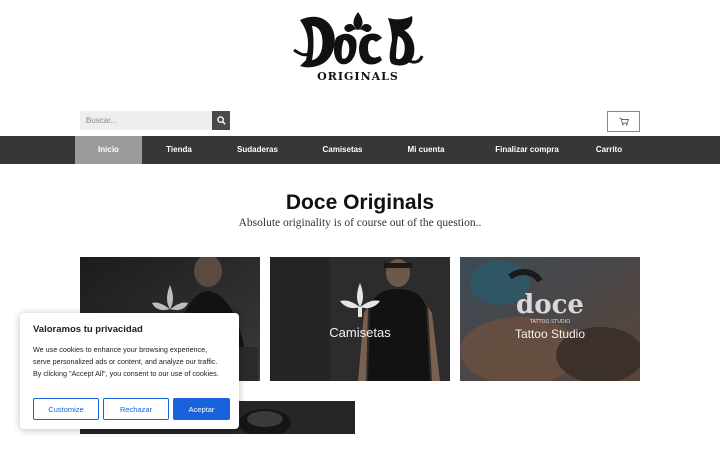 This screenshot has height=450, width=720. I want to click on search-bar, so click(155, 120).